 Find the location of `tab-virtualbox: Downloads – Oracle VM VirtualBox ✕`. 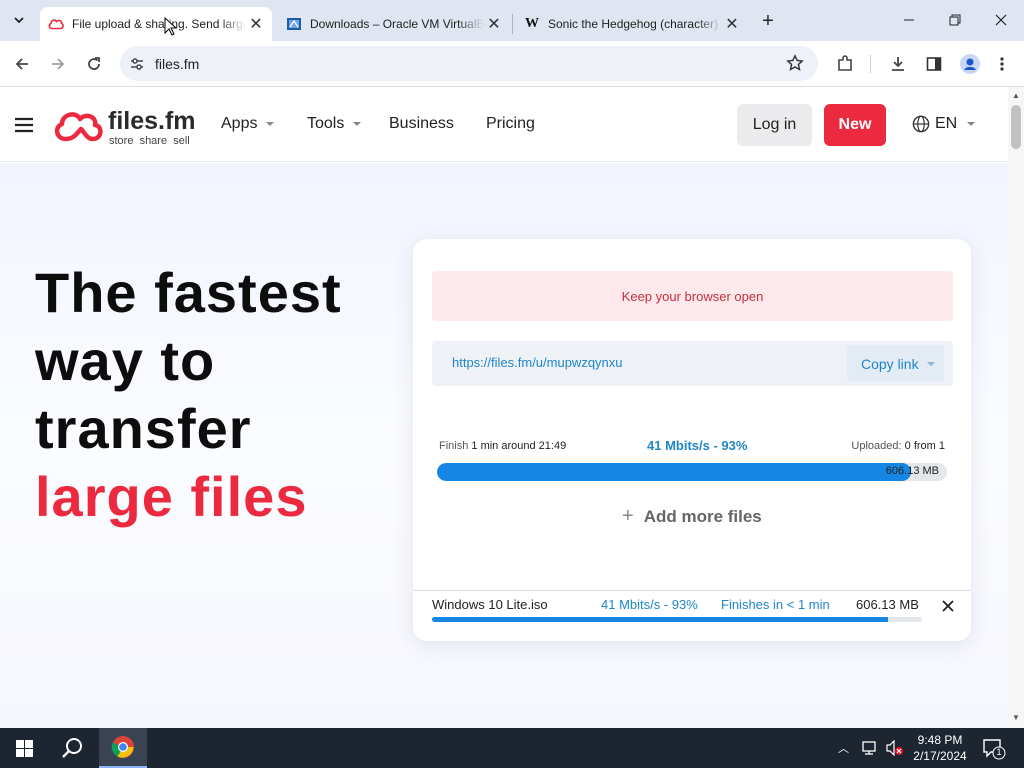

tab-virtualbox: Downloads – Oracle VM VirtualBox ✕ is located at coordinates (394, 24).